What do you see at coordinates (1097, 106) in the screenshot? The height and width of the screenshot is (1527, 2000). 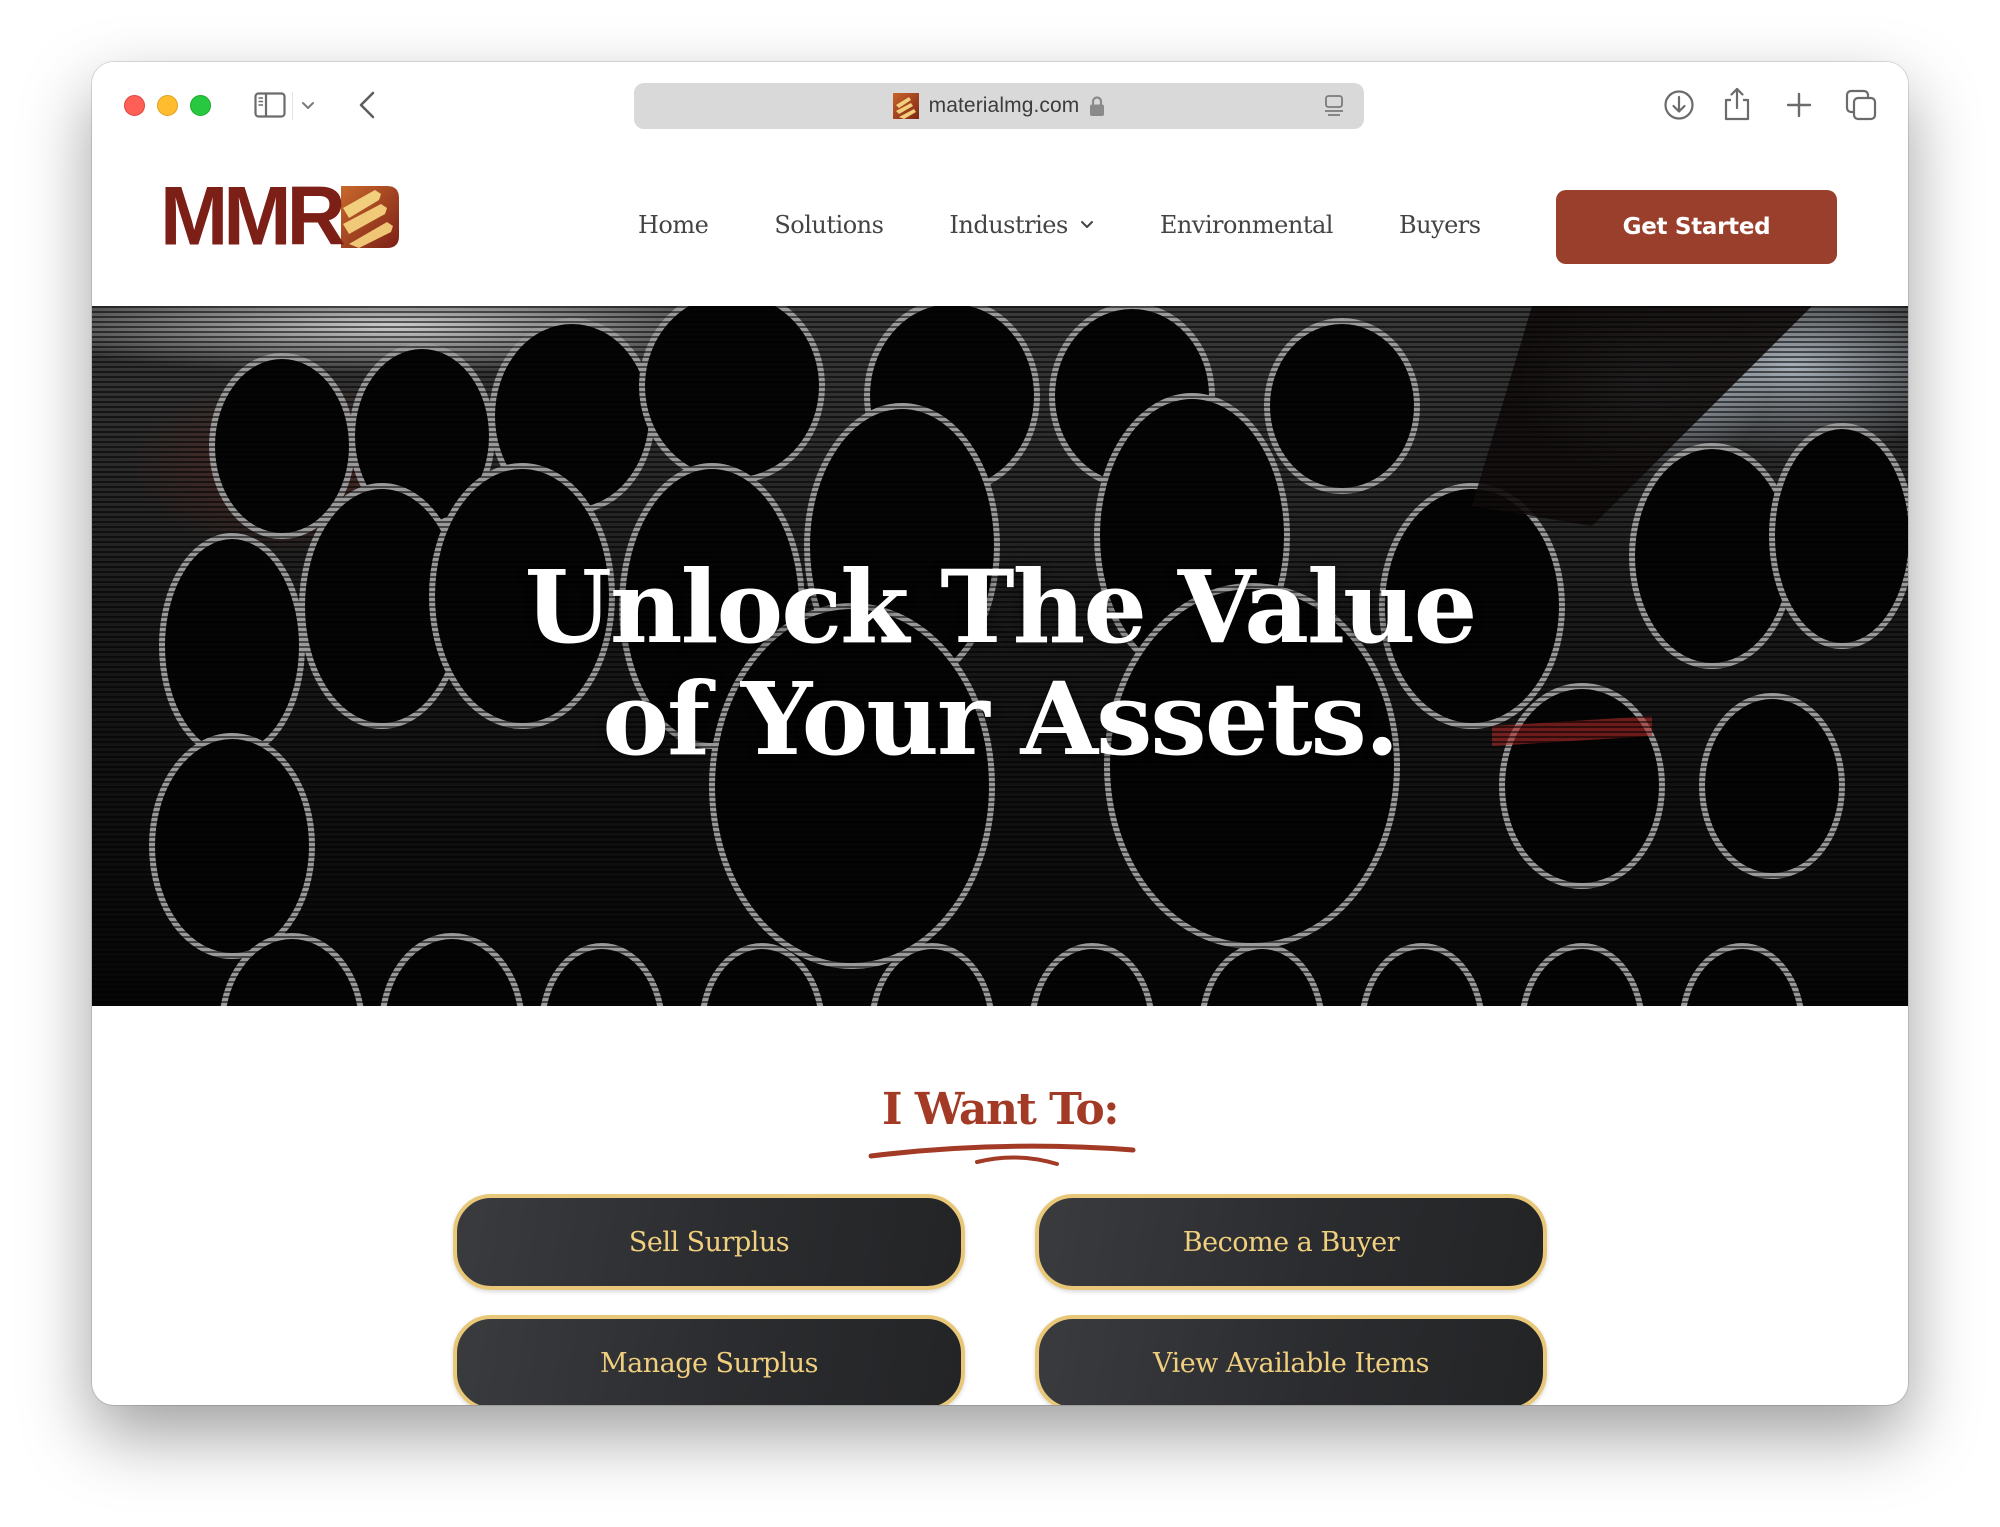 I see `lock-icon` at bounding box center [1097, 106].